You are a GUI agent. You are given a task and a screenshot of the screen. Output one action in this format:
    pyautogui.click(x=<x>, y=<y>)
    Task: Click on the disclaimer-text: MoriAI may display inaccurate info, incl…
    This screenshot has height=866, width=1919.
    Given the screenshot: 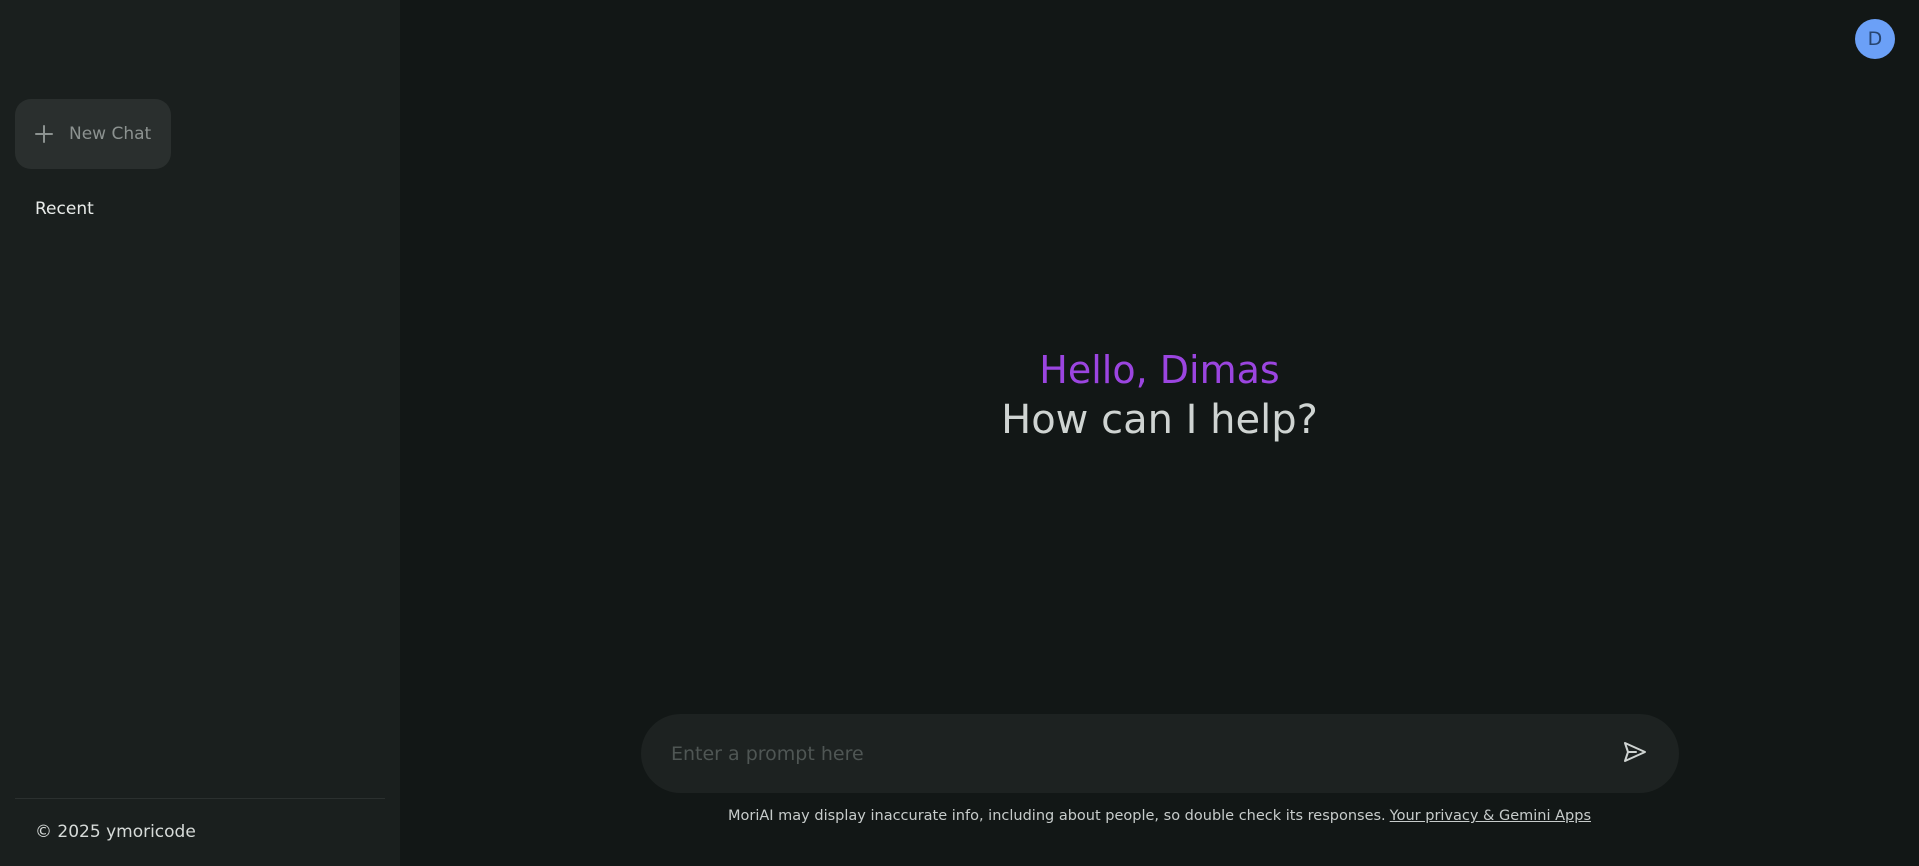 What is the action you would take?
    pyautogui.click(x=1057, y=816)
    